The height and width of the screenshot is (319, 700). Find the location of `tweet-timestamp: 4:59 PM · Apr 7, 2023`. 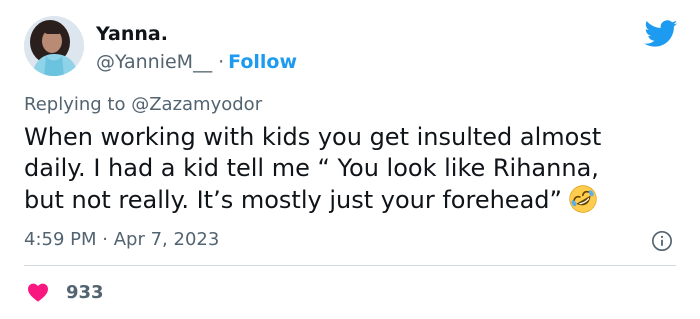

tweet-timestamp: 4:59 PM · Apr 7, 2023 is located at coordinates (121, 240).